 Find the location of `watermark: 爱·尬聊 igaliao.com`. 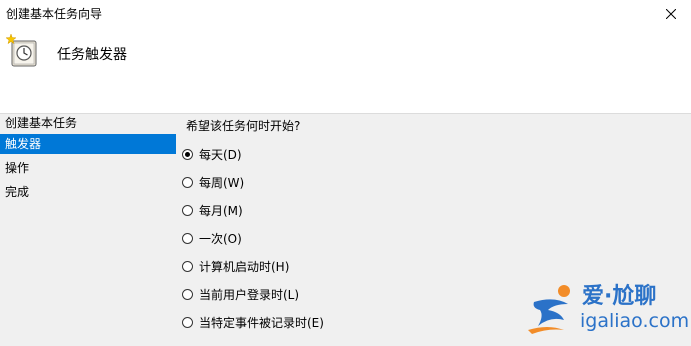

watermark: 爱·尬聊 igaliao.com is located at coordinates (606, 307).